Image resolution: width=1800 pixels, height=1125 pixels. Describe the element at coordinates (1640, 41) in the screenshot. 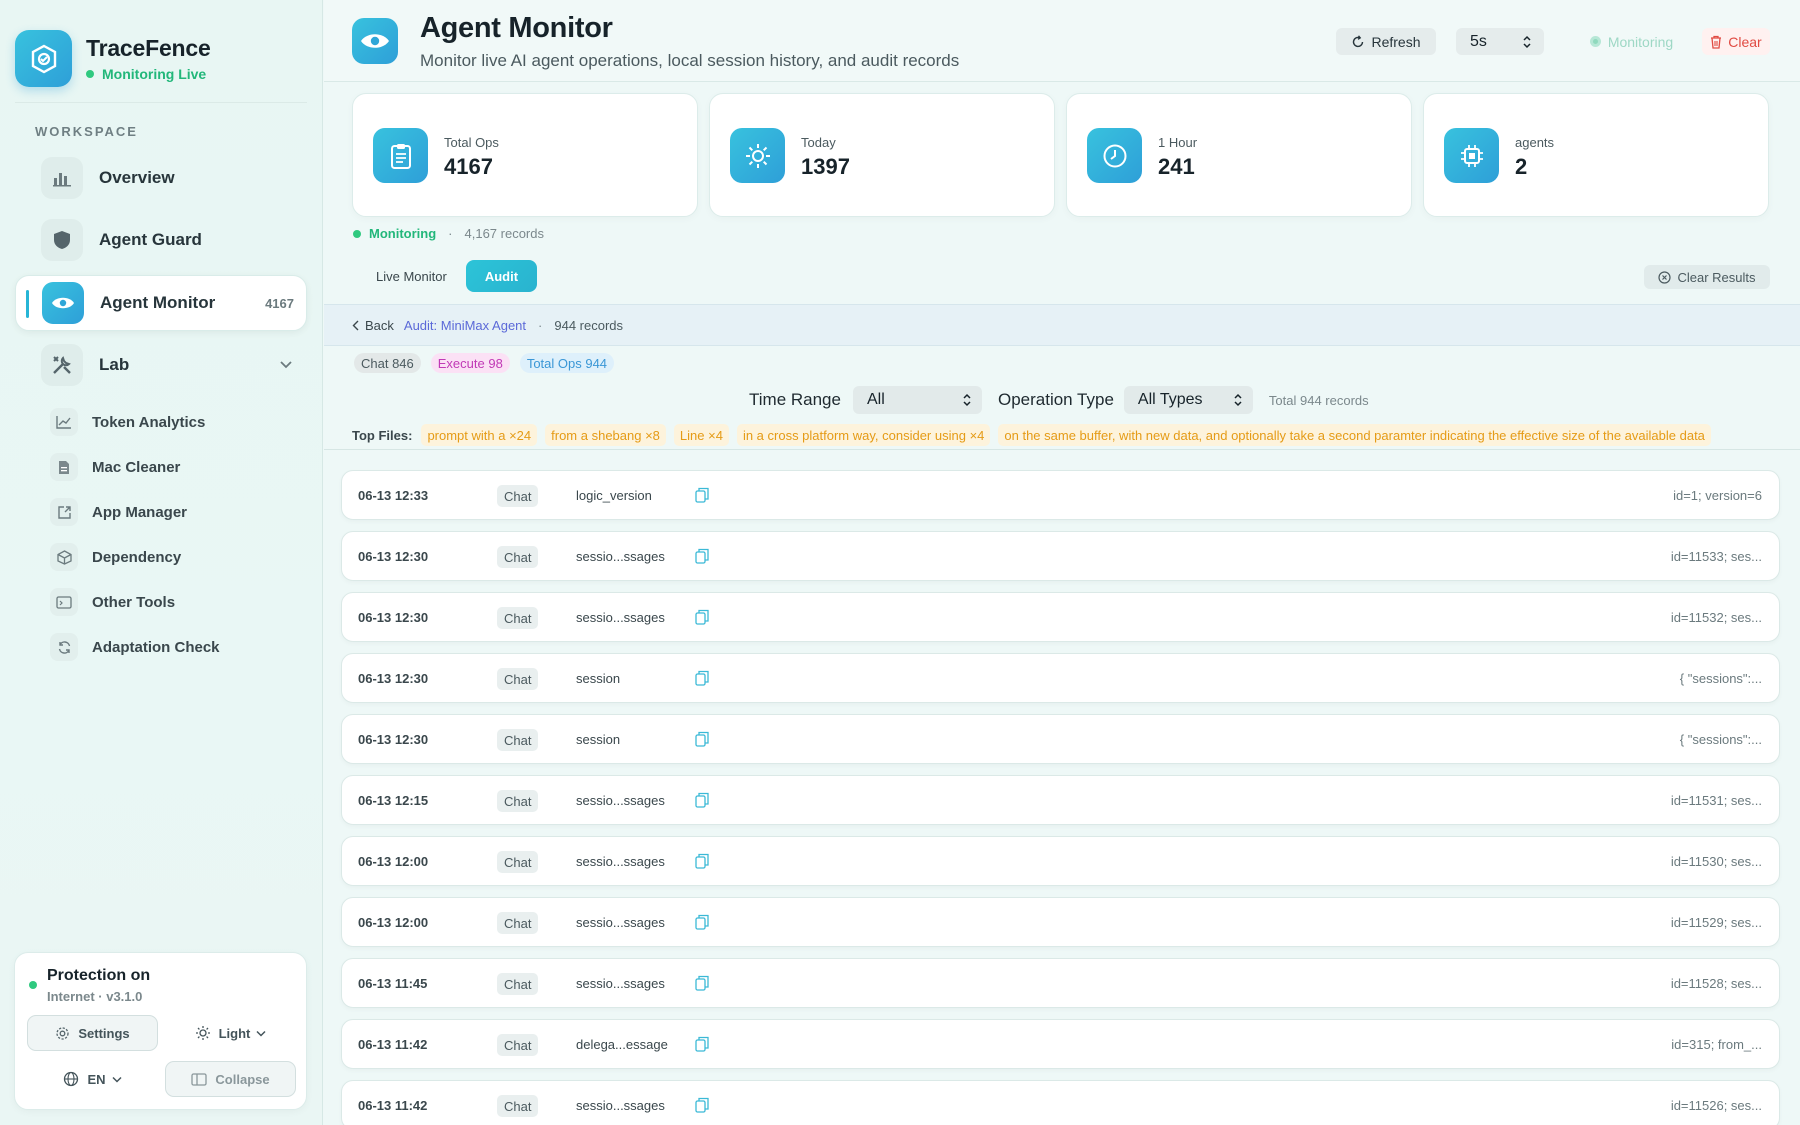

I see `monitoring-label: Monitoring` at that location.